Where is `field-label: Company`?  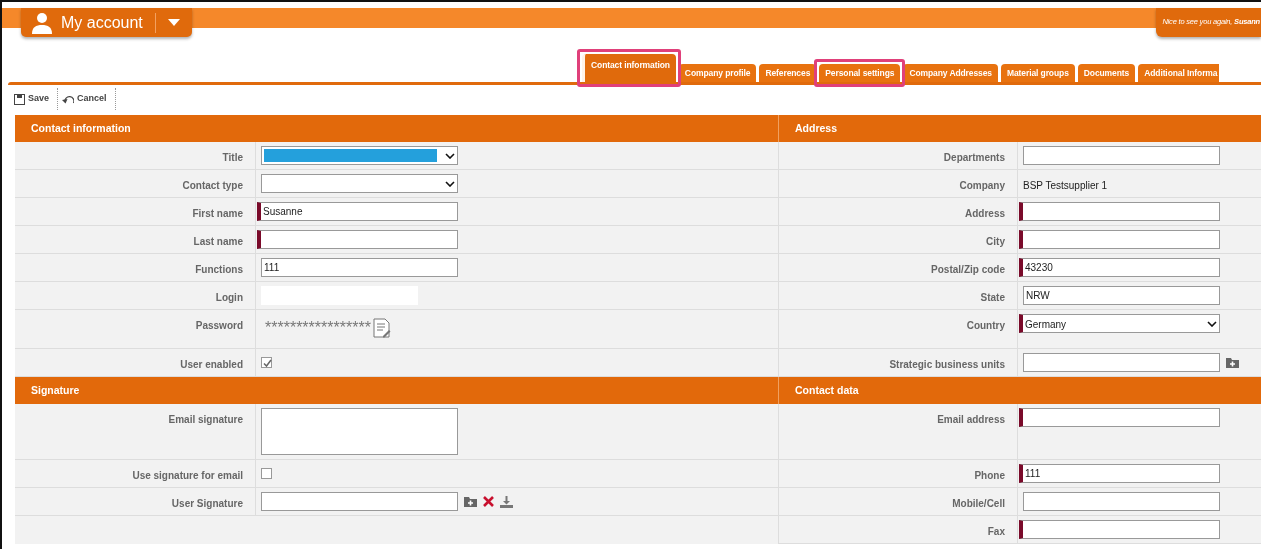
field-label: Company is located at coordinates (897, 184).